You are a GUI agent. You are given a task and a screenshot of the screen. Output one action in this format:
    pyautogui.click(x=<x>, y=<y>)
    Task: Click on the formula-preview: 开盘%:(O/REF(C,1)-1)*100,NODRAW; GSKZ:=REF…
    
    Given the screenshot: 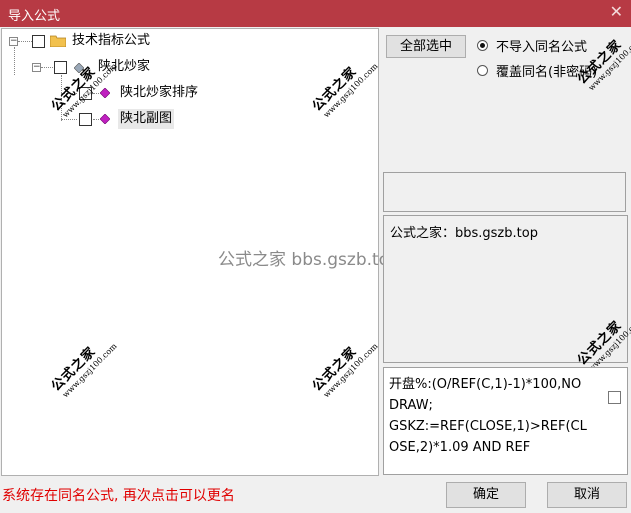 What is the action you would take?
    pyautogui.click(x=505, y=421)
    